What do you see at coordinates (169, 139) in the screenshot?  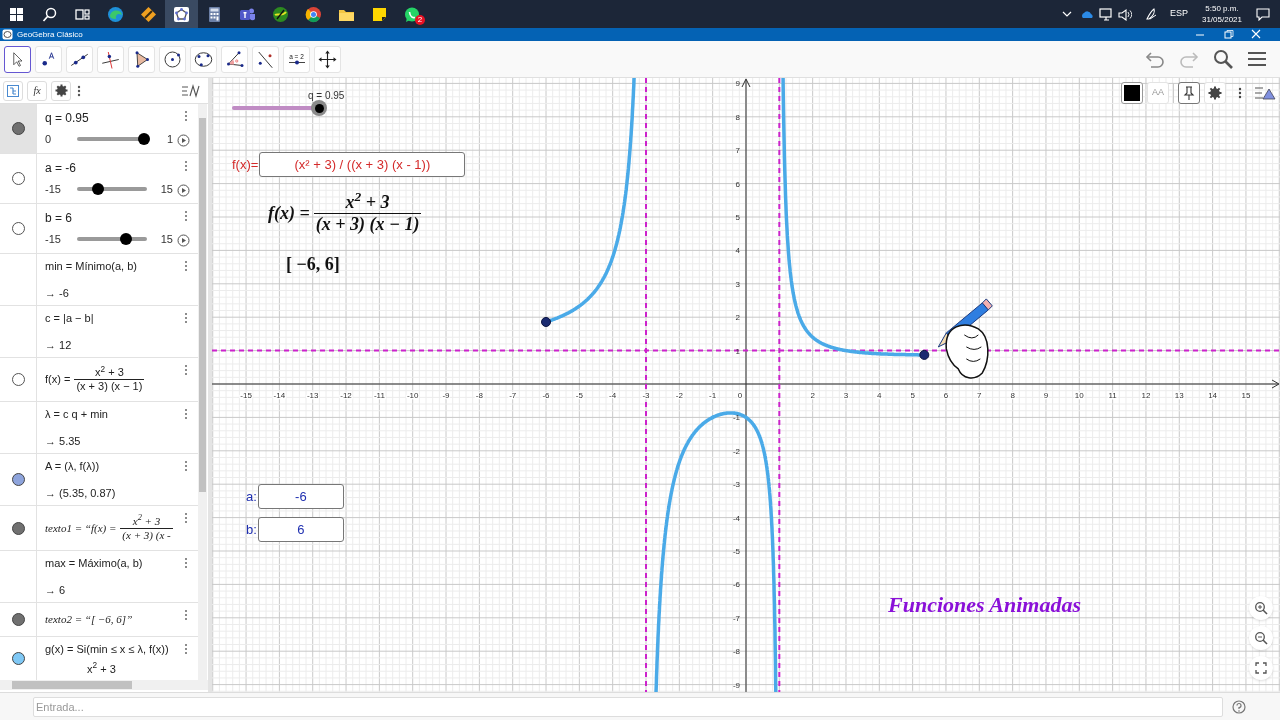 I see `slider-max: 1` at bounding box center [169, 139].